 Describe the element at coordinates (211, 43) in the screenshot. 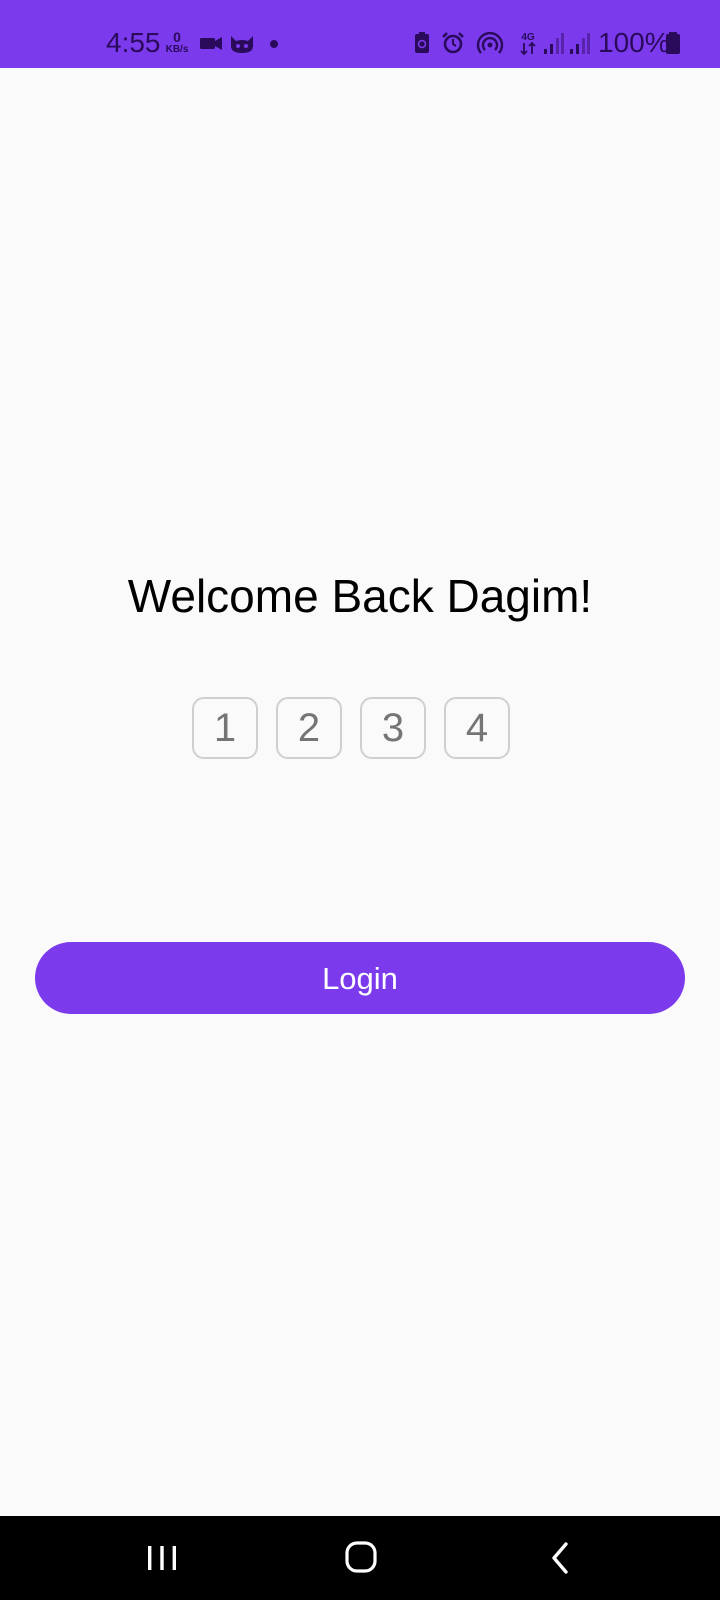

I see `video-camera-icon` at that location.